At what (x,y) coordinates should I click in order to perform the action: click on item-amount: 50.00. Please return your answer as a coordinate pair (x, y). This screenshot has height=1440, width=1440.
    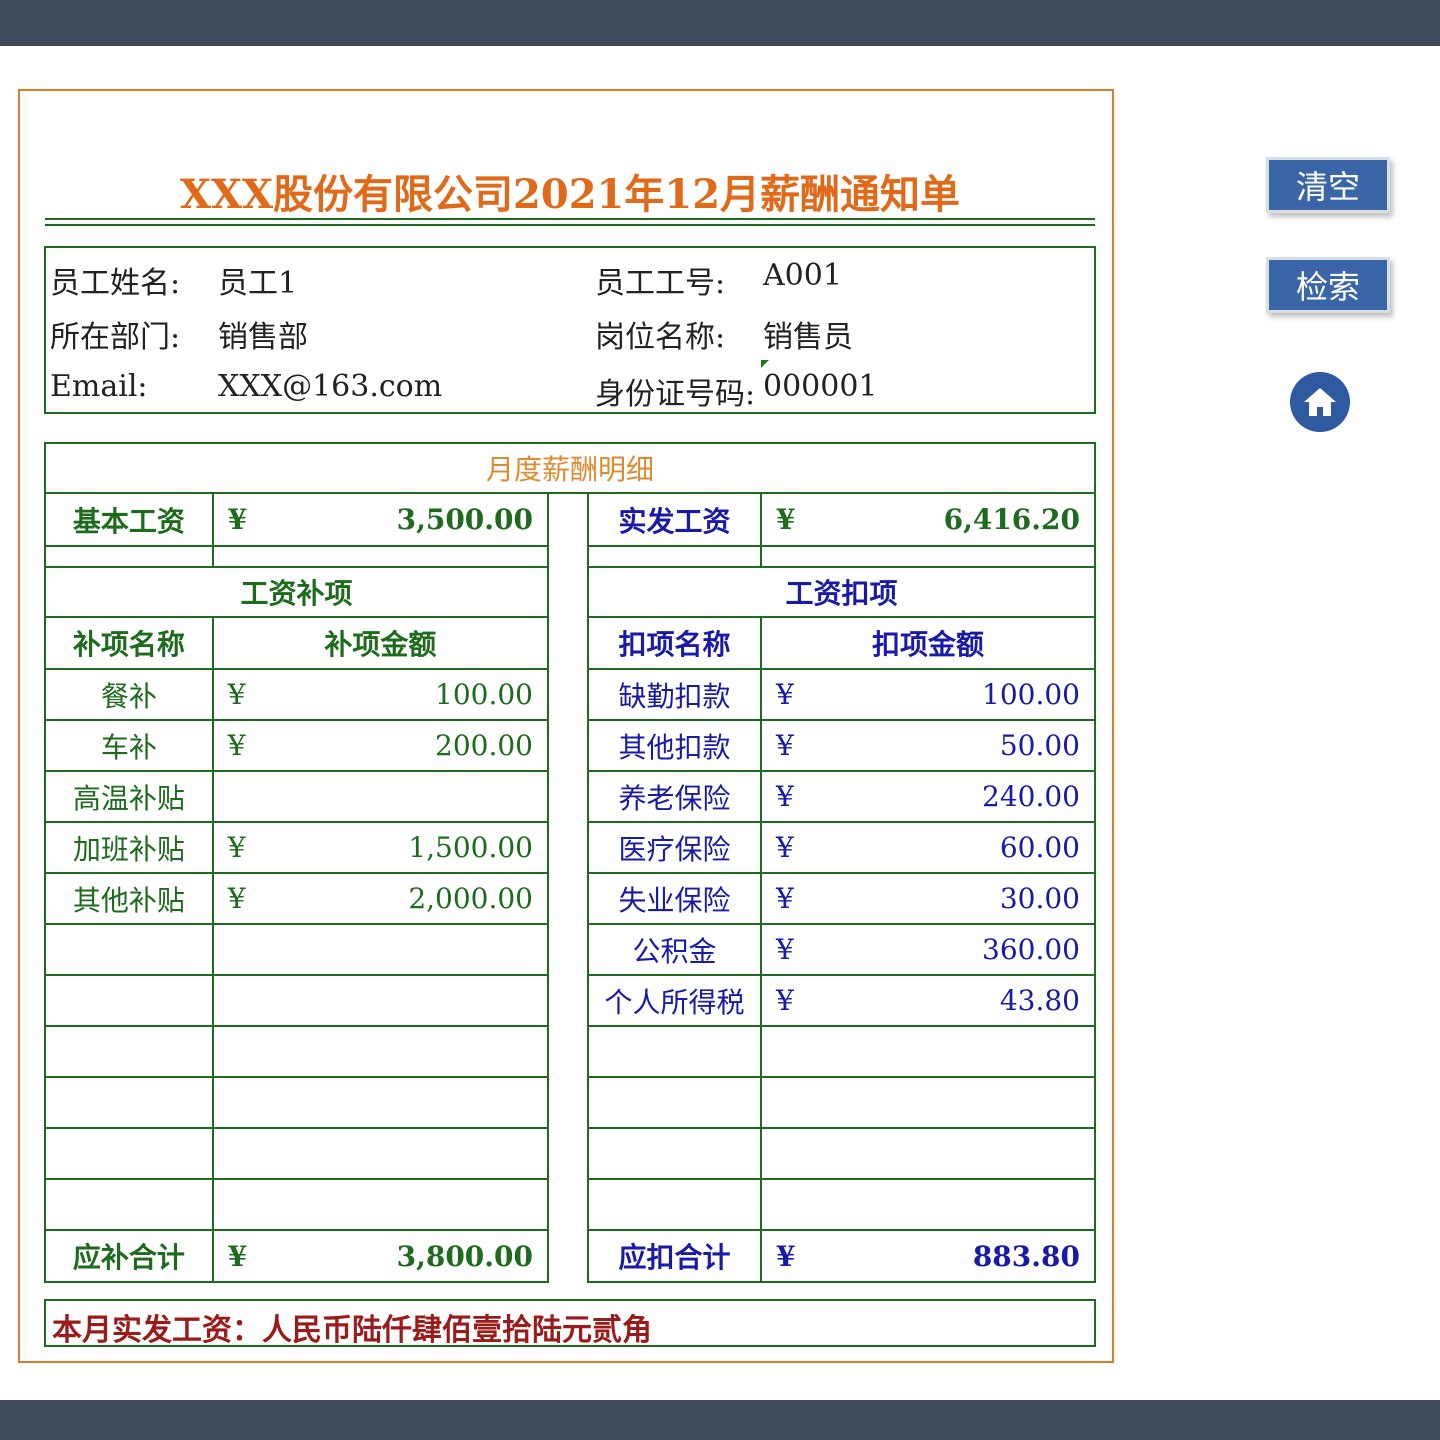
    Looking at the image, I should click on (1039, 745).